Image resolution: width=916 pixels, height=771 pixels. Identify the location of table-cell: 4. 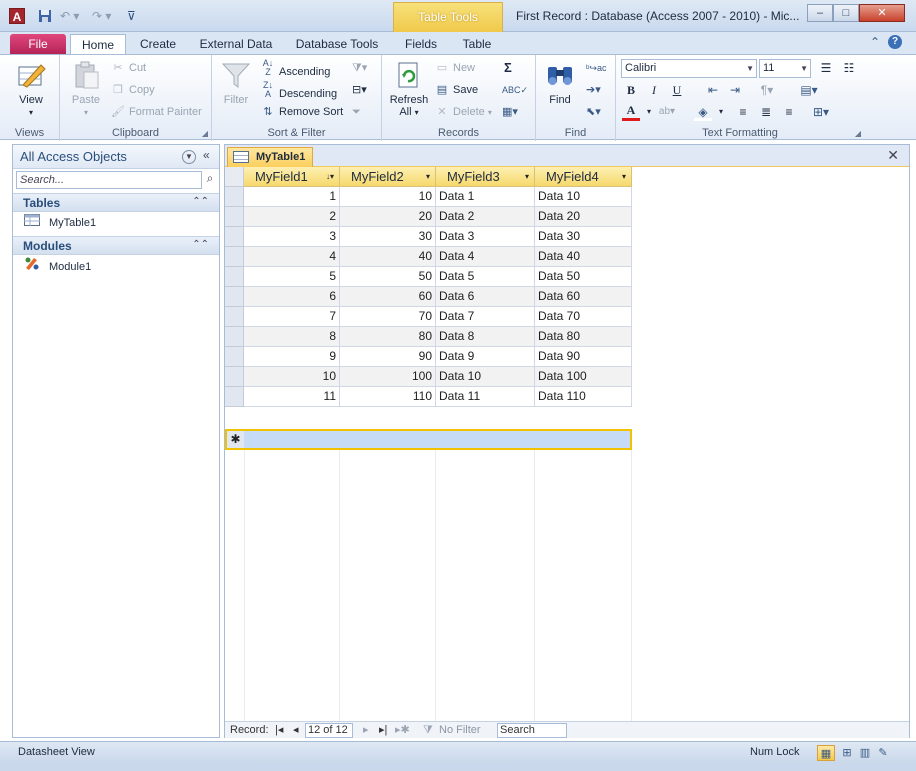
(292, 257).